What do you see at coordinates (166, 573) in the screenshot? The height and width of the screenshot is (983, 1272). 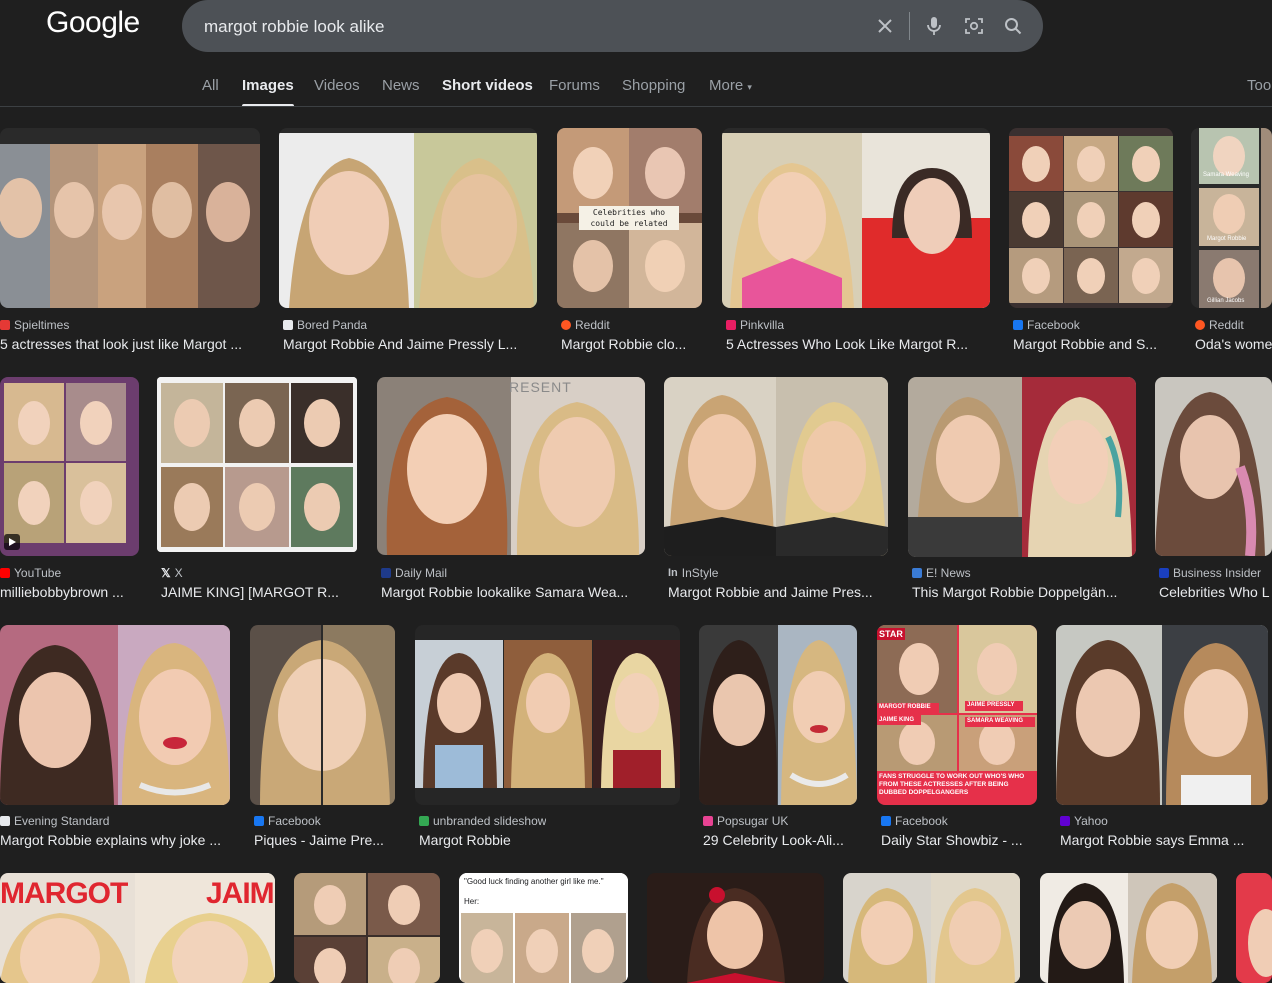 I see `x-logo-icon: 𝕏` at bounding box center [166, 573].